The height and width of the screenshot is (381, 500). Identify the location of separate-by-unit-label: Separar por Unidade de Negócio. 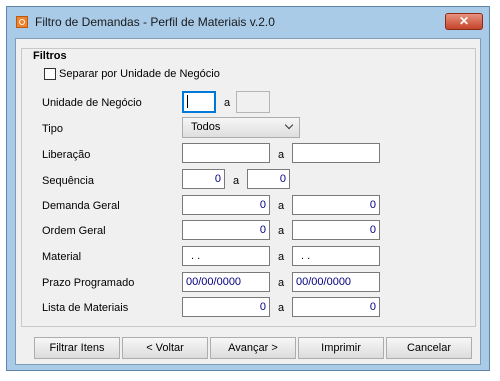
(139, 74).